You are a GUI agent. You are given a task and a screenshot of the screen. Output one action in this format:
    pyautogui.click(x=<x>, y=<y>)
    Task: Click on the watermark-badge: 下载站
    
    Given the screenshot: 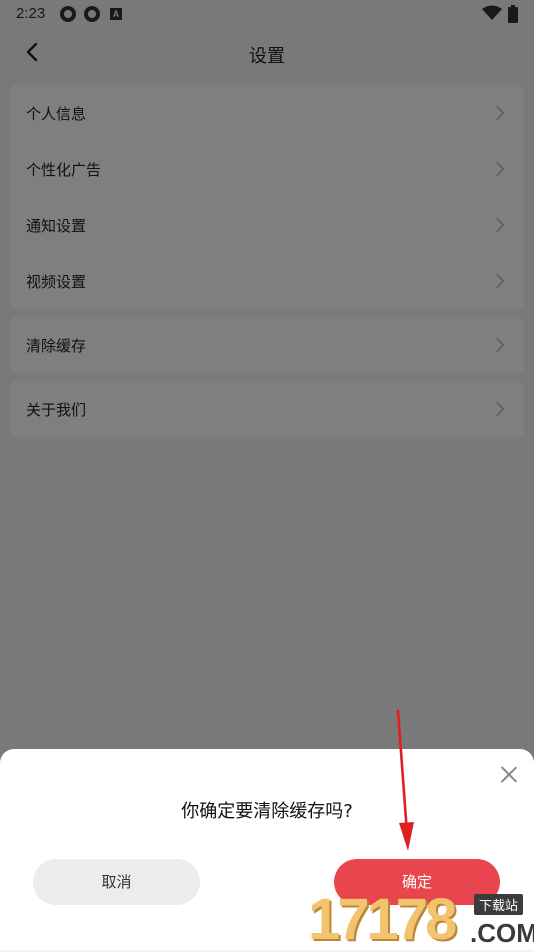 What is the action you would take?
    pyautogui.click(x=499, y=904)
    